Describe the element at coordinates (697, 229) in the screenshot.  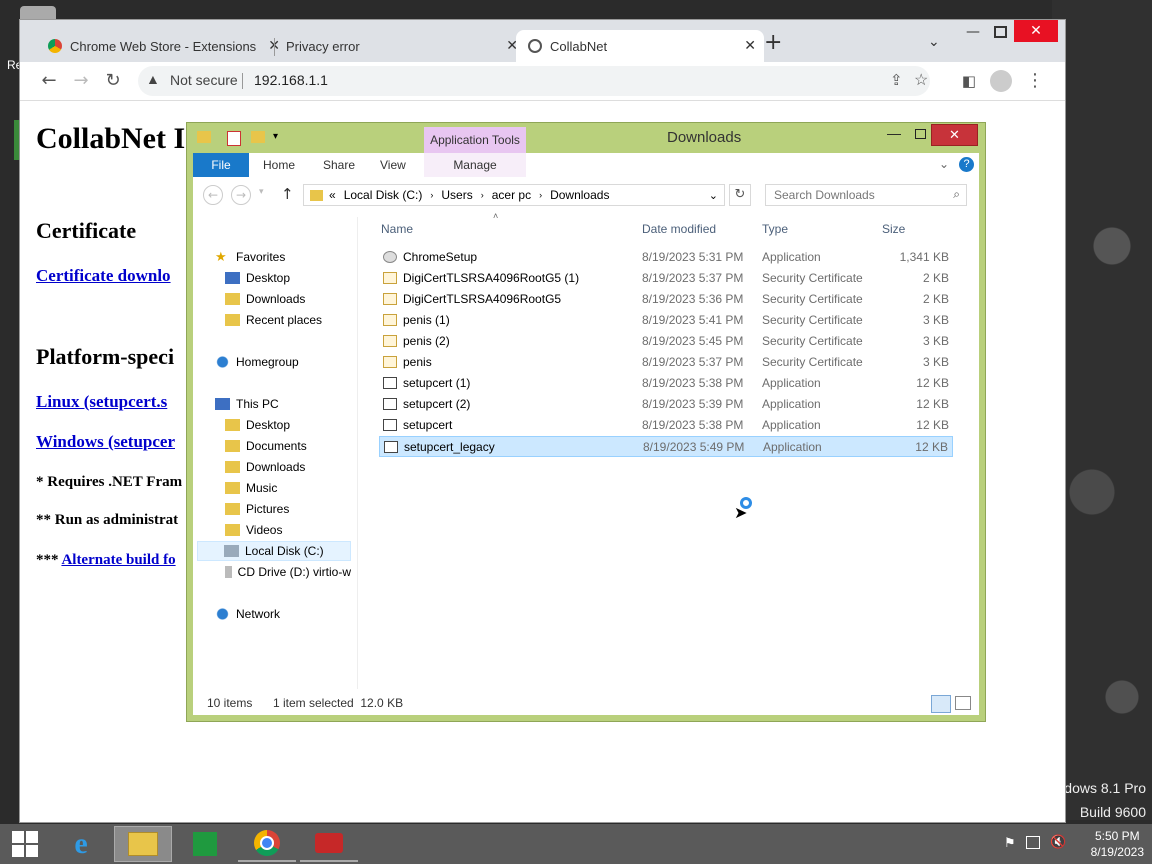
I see `column-header-date: Date modified` at that location.